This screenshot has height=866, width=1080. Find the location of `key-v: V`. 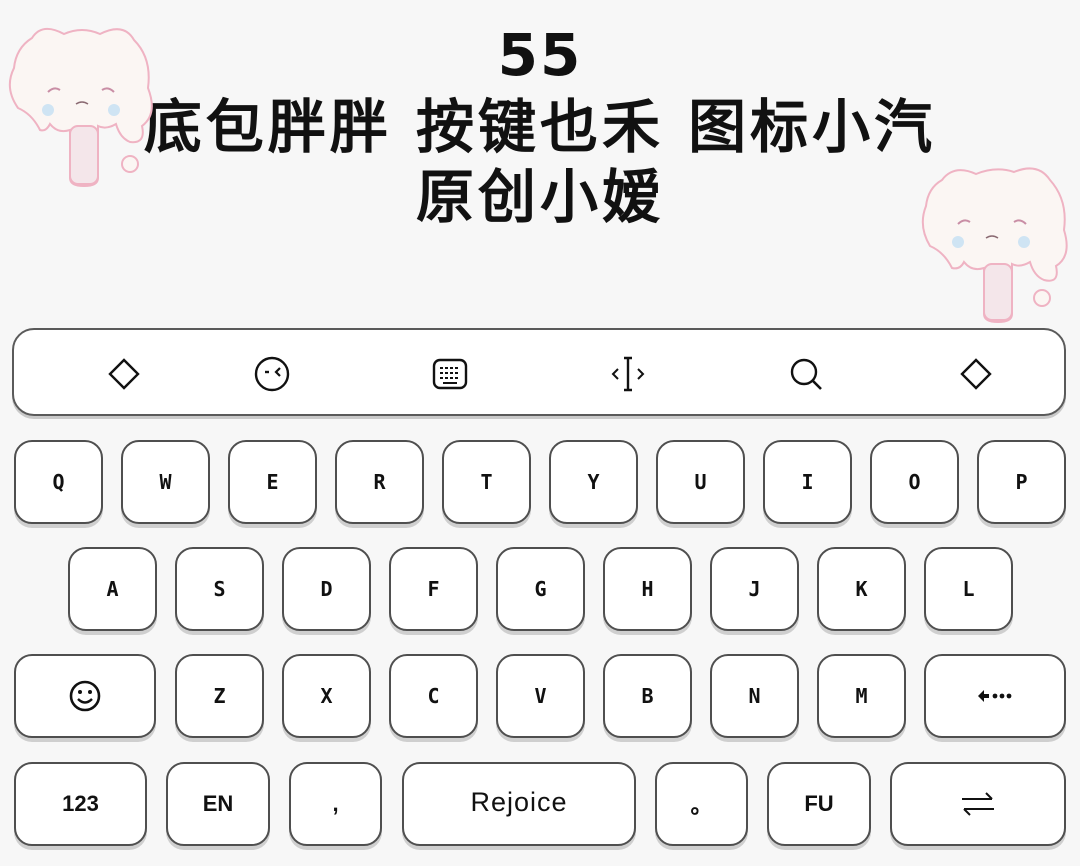

key-v: V is located at coordinates (540, 696).